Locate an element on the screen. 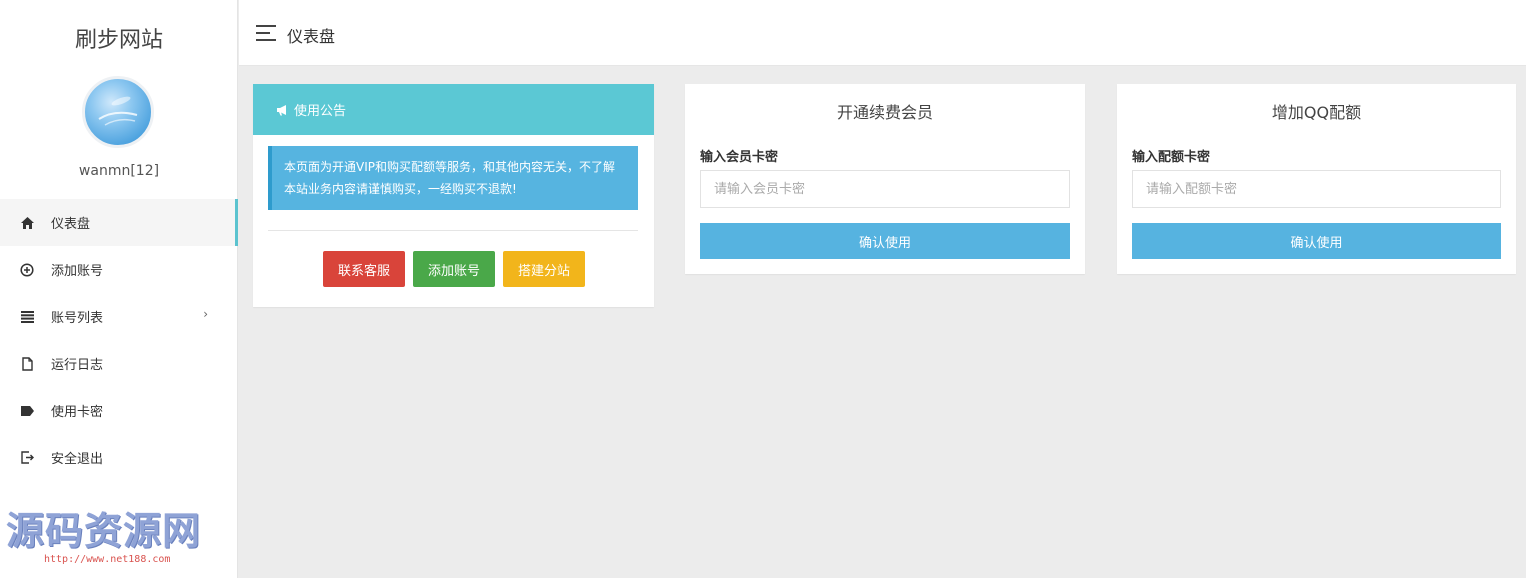 The width and height of the screenshot is (1526, 578). megaphone-icon is located at coordinates (281, 109).